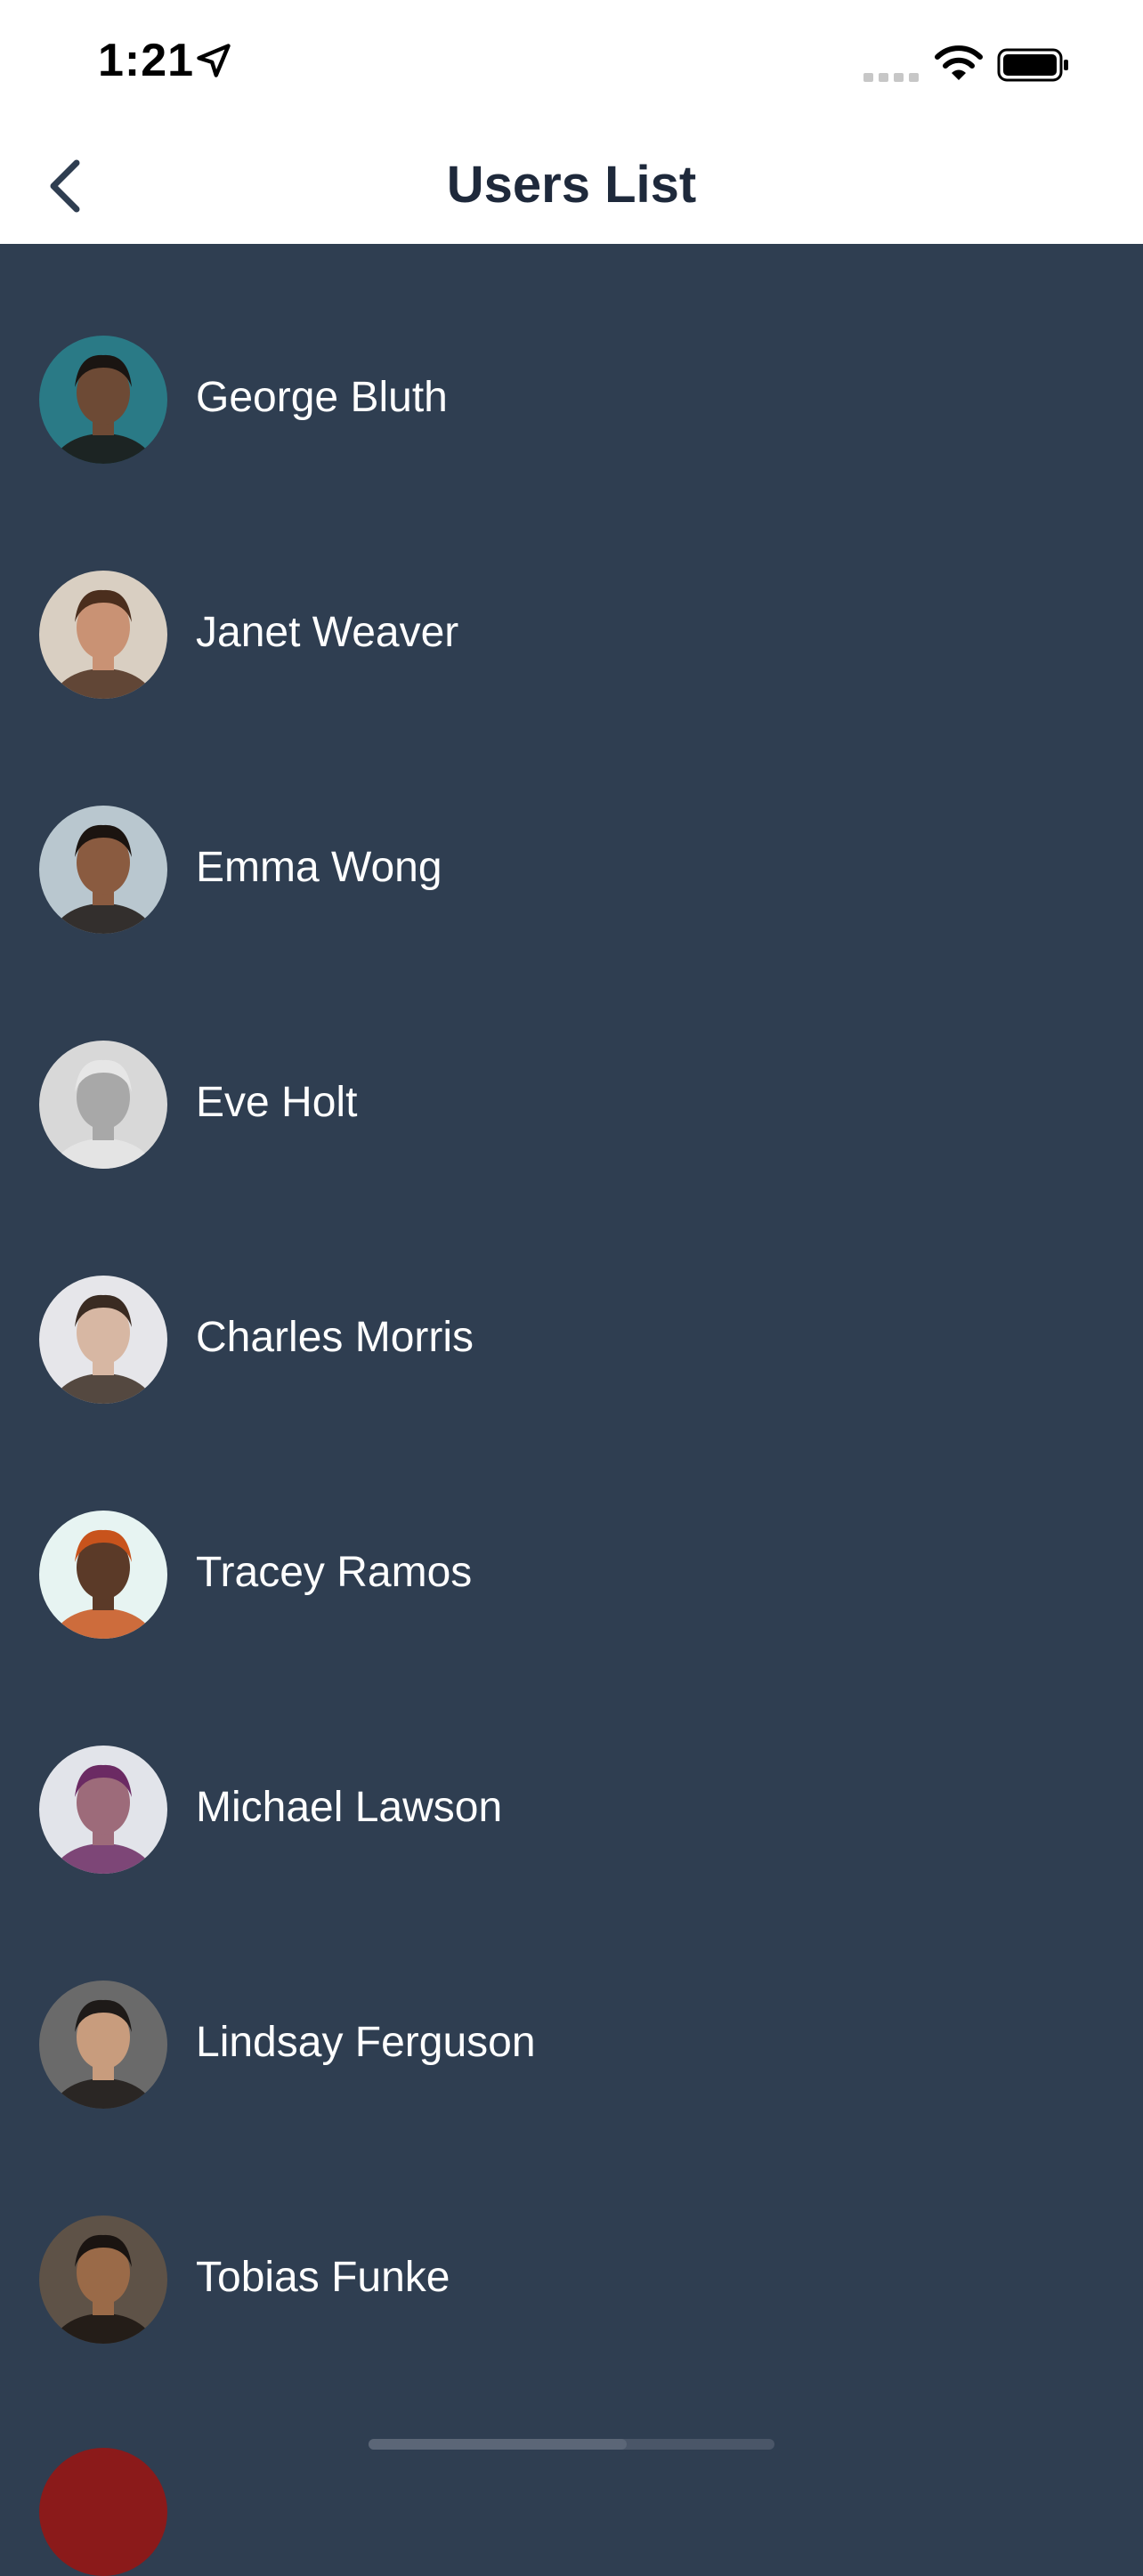  I want to click on scroll-indicator-thumb, so click(498, 2444).